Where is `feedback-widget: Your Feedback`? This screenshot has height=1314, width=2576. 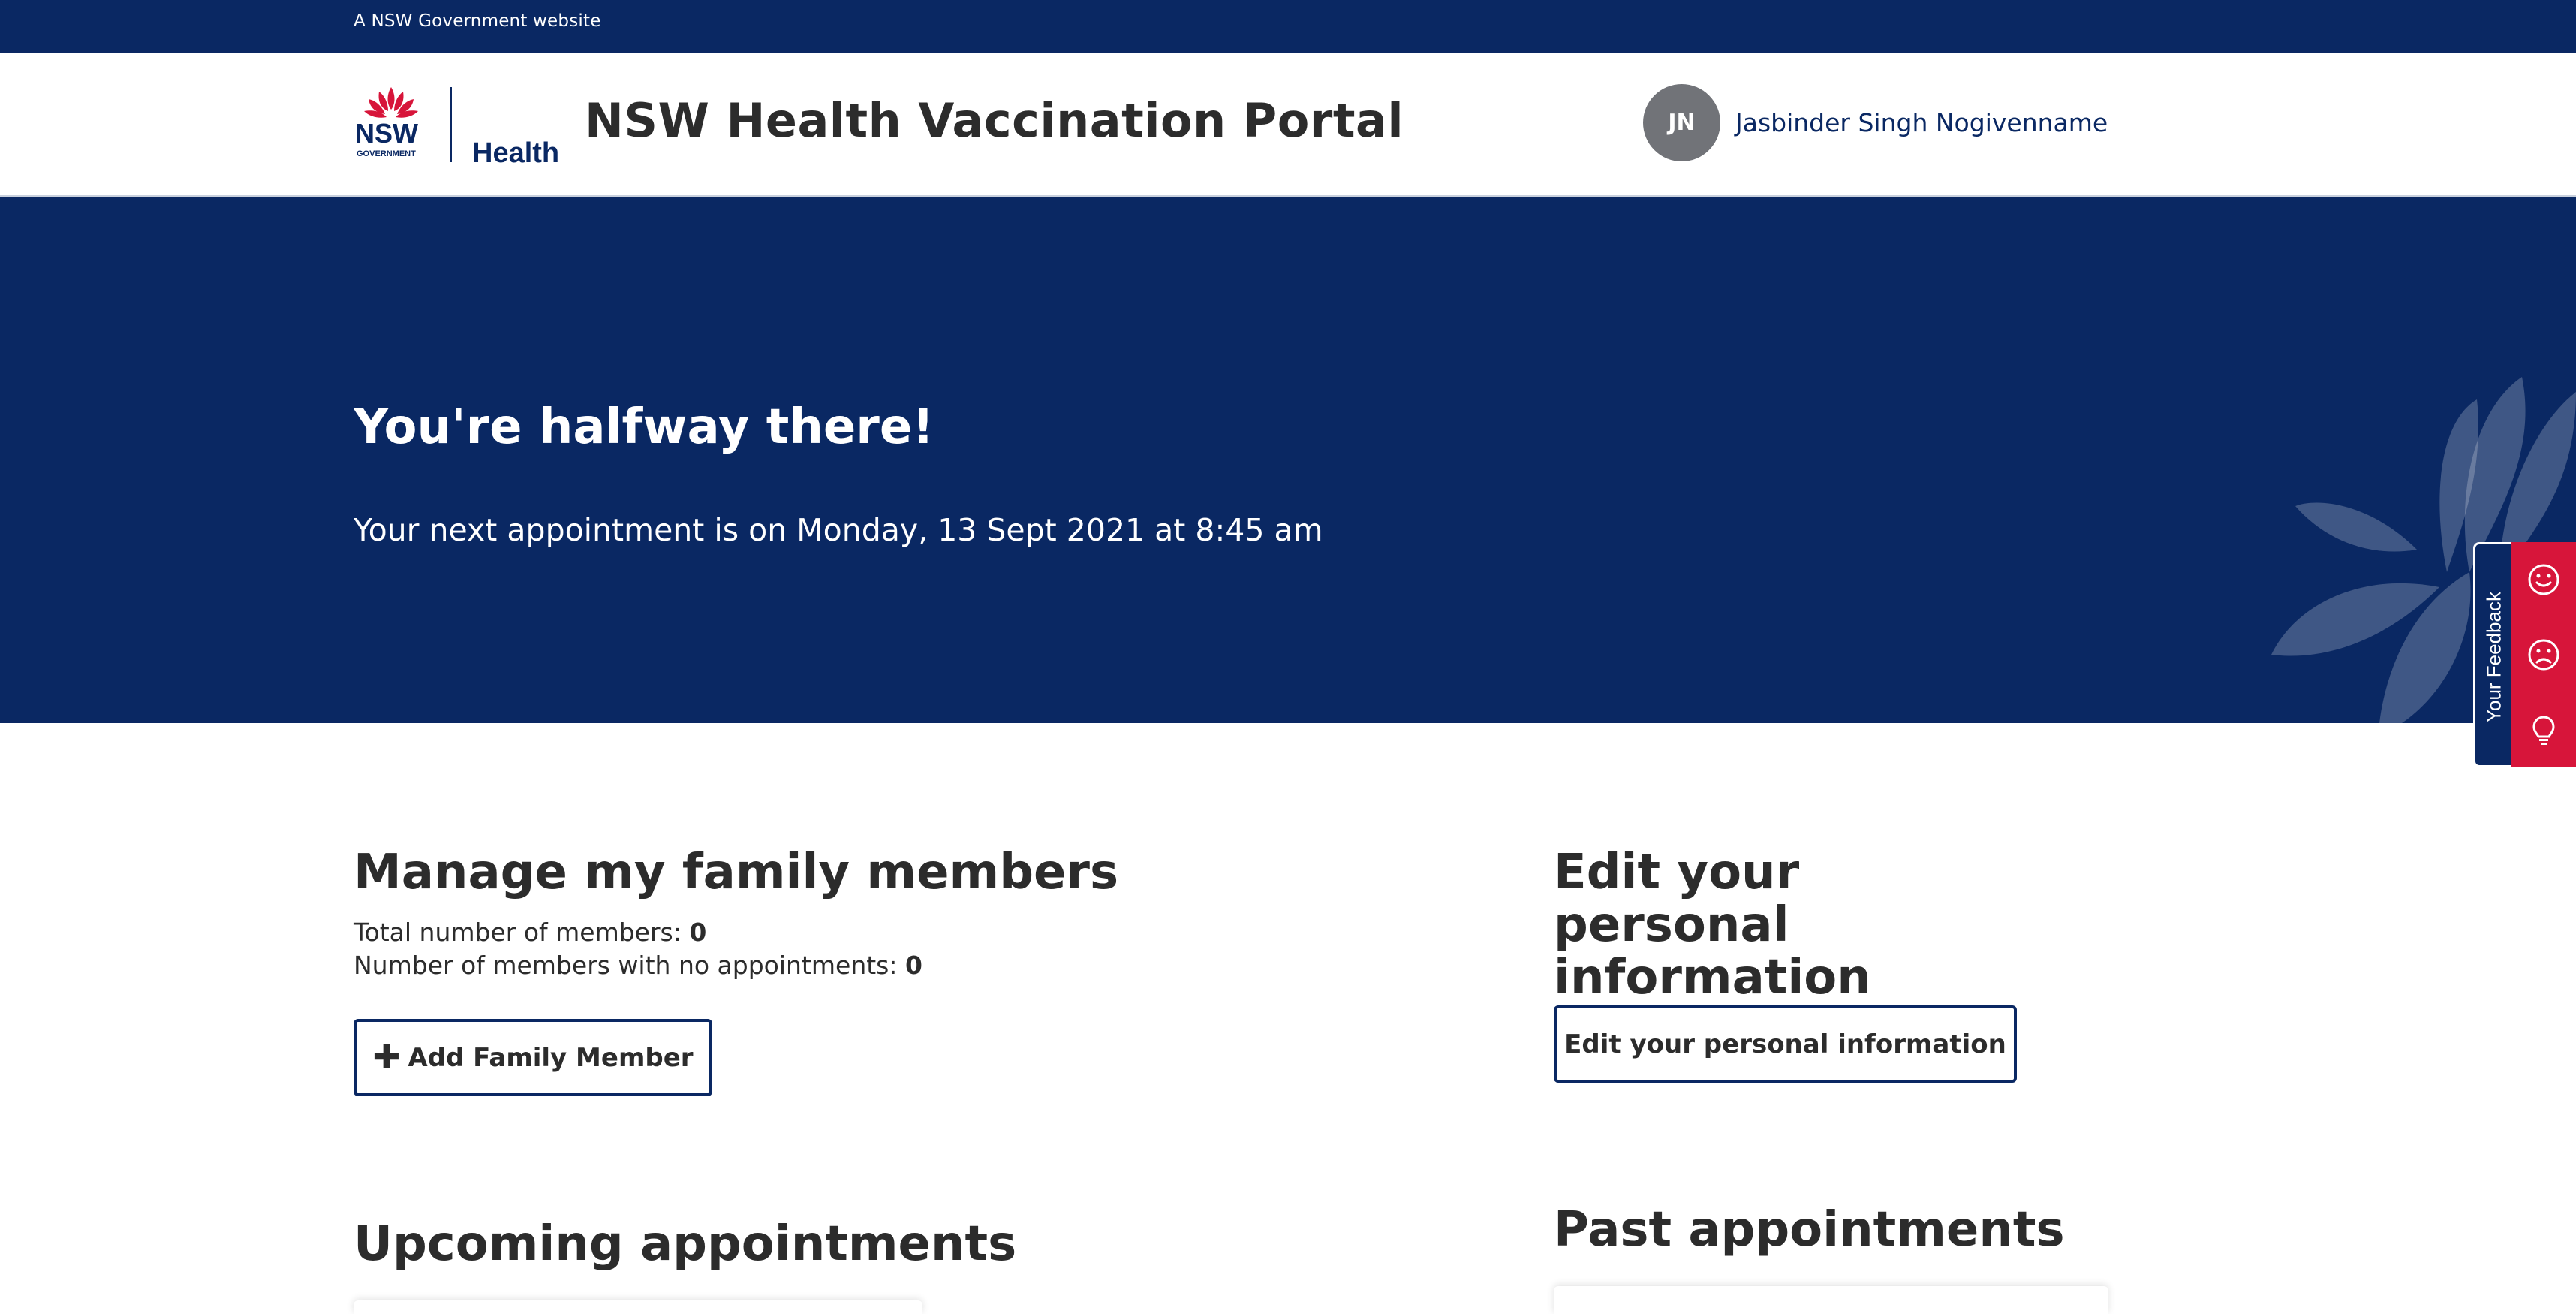 feedback-widget: Your Feedback is located at coordinates (2524, 654).